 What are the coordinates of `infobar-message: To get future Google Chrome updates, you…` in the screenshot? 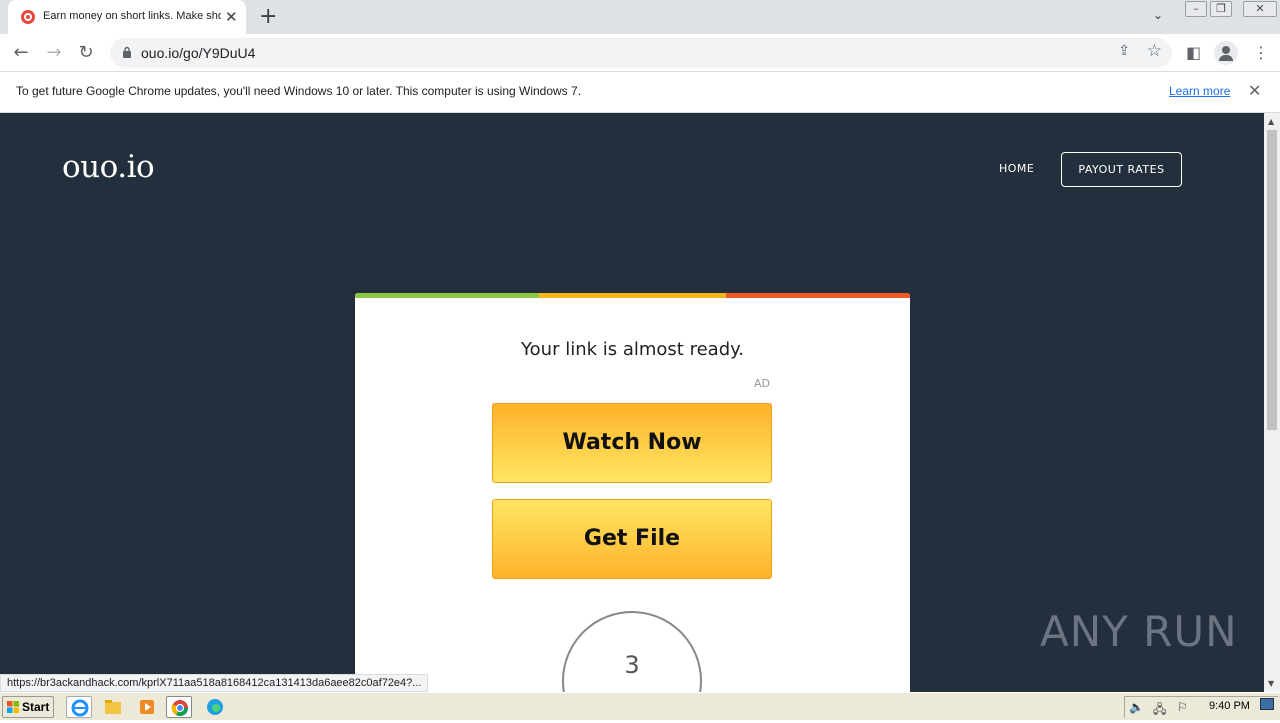 It's located at (299, 91).